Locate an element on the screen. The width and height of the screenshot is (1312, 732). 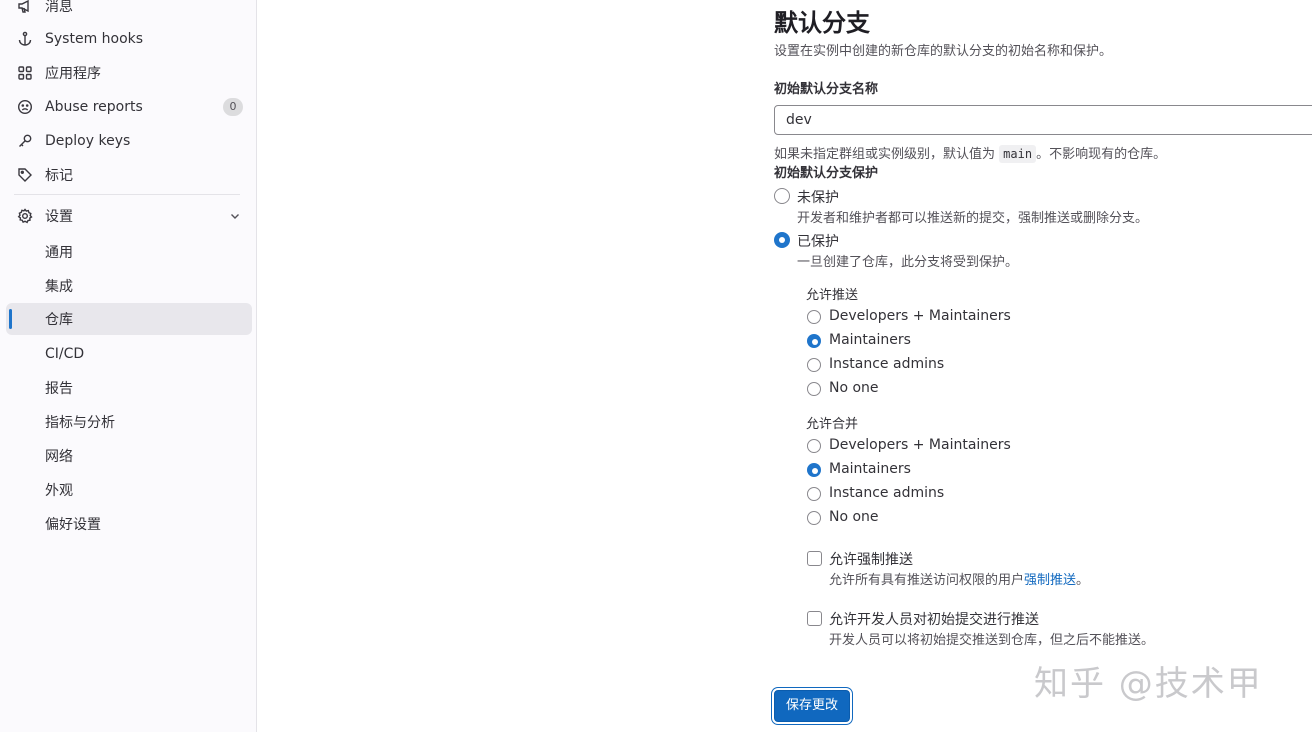
unprotected-help: 开发者和维护者都可以推送新的提交，强制推送或删除分支。 is located at coordinates (973, 218).